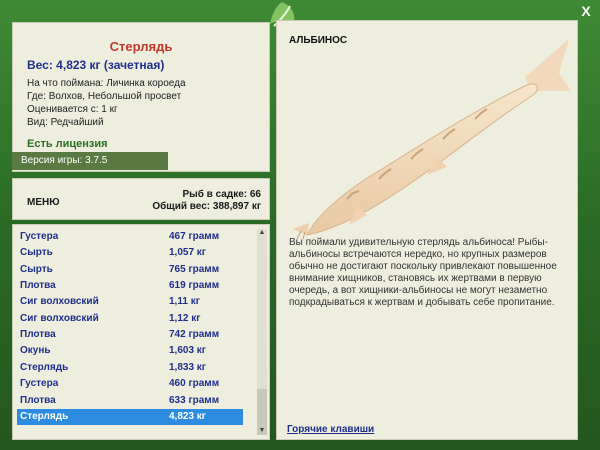 The width and height of the screenshot is (600, 450). I want to click on fish-weight: Вес: 4,823 кг (зачетная), so click(96, 65).